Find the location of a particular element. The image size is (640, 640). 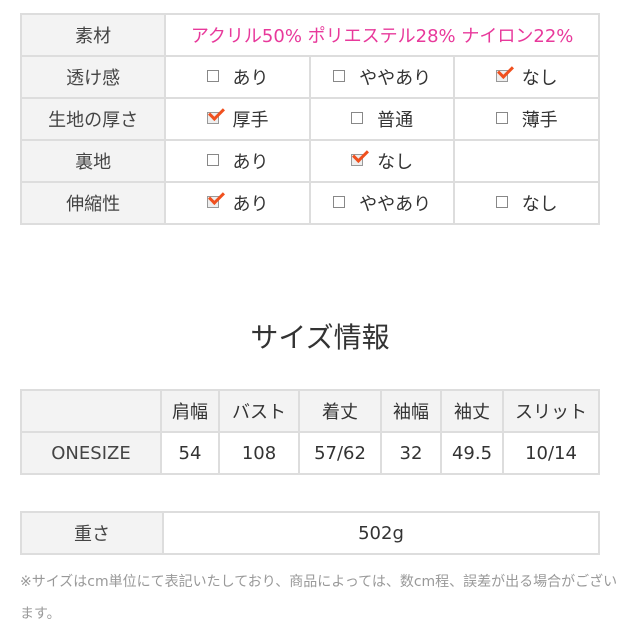

attribute-label: 伸縮性 is located at coordinates (93, 203).